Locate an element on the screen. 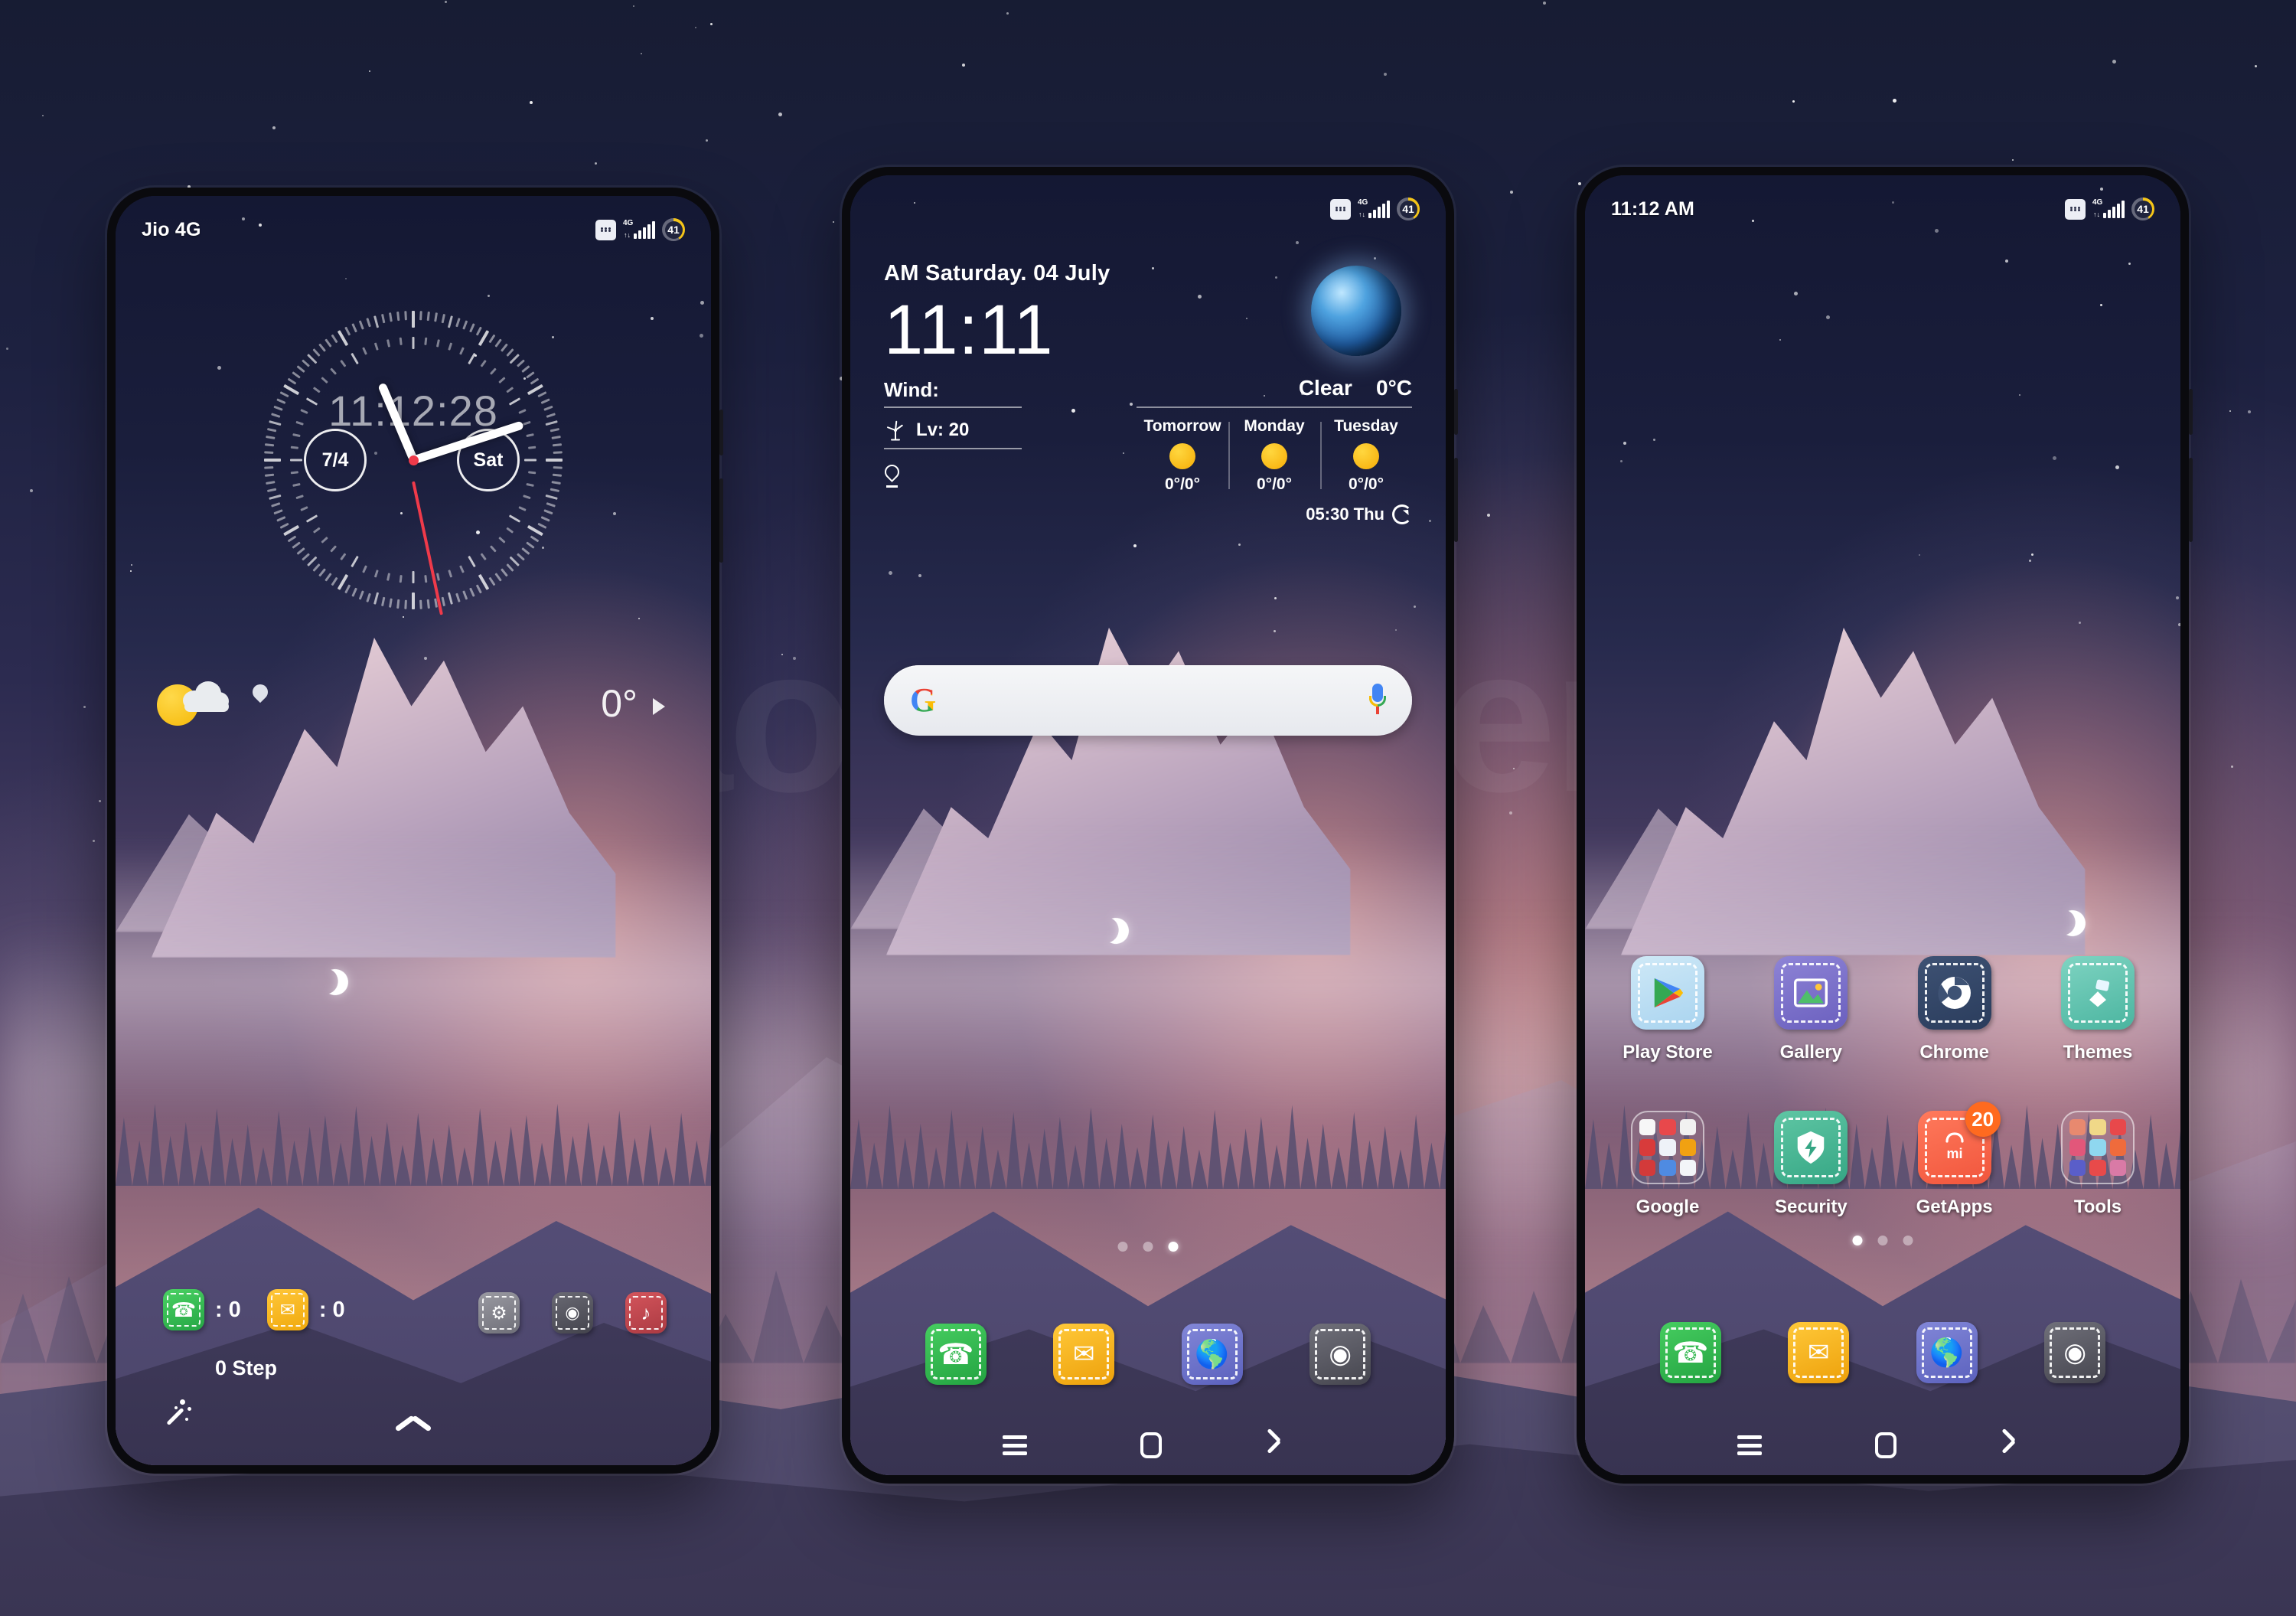  paint-roller-icon is located at coordinates (2099, 993).